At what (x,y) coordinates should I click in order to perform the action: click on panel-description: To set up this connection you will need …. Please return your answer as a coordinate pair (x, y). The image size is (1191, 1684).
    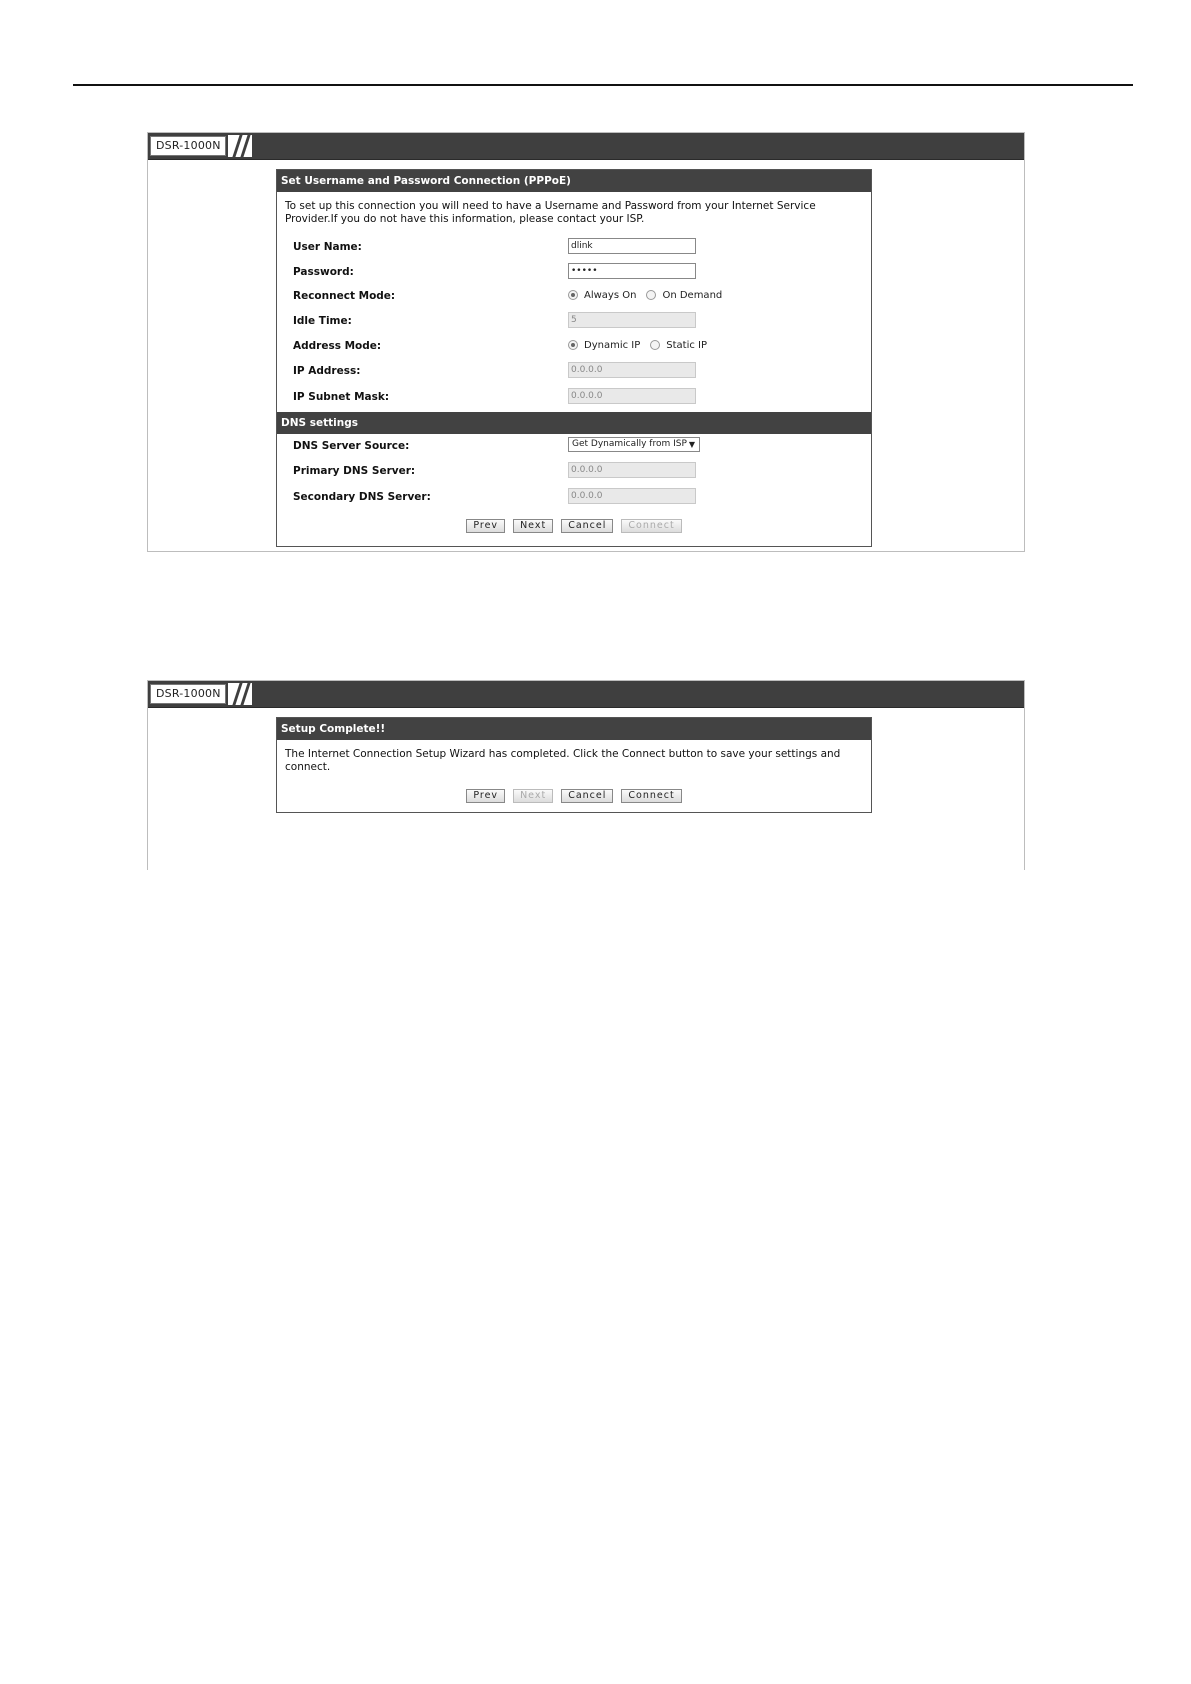
    Looking at the image, I should click on (550, 212).